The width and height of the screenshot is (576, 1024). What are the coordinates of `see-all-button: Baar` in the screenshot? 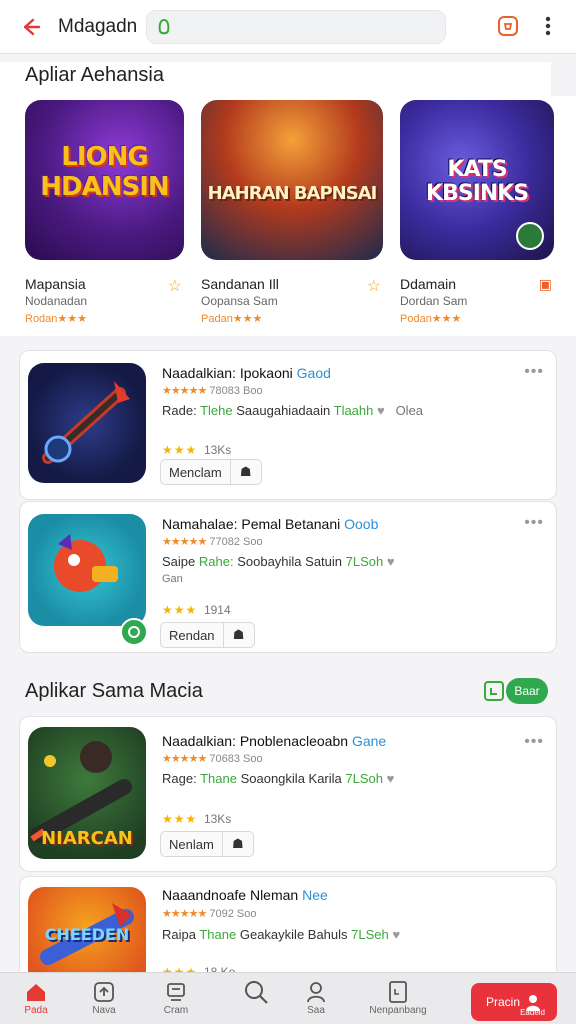 It's located at (517, 691).